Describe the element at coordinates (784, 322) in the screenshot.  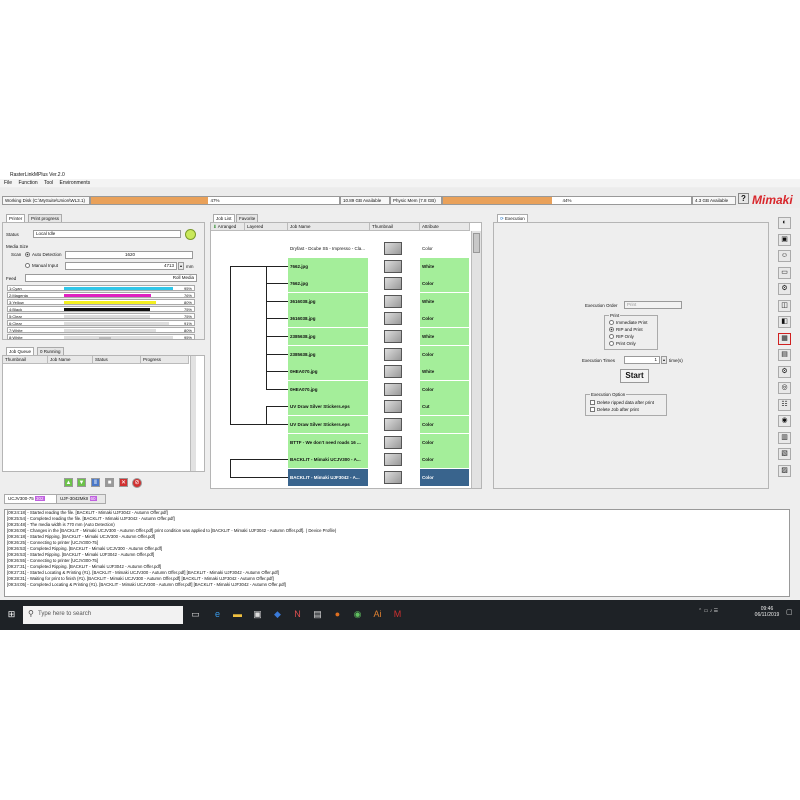
I see `split-icon: ◧` at that location.